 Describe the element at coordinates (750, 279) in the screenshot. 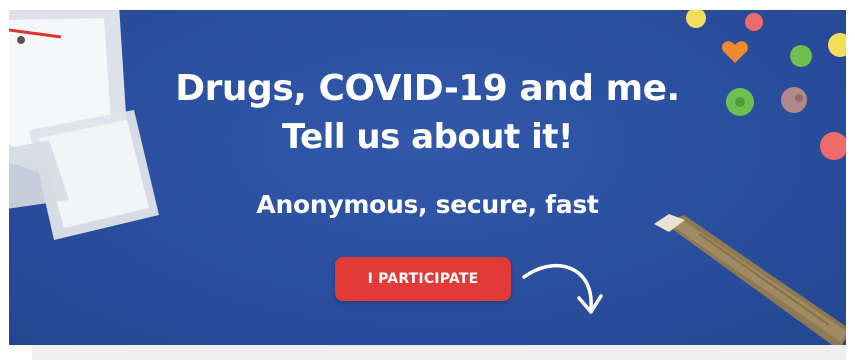

I see `joint-image` at that location.